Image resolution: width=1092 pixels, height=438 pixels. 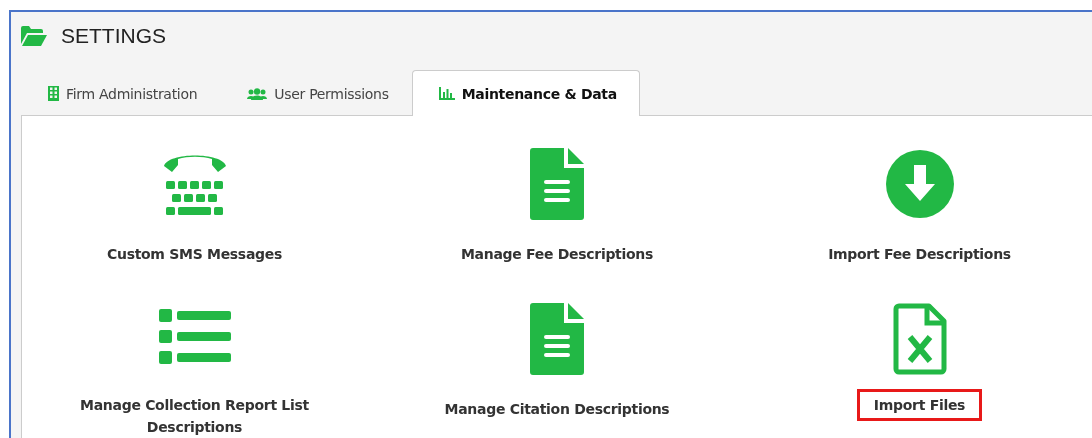 I want to click on tab: Maintenance & Data, so click(x=525, y=93).